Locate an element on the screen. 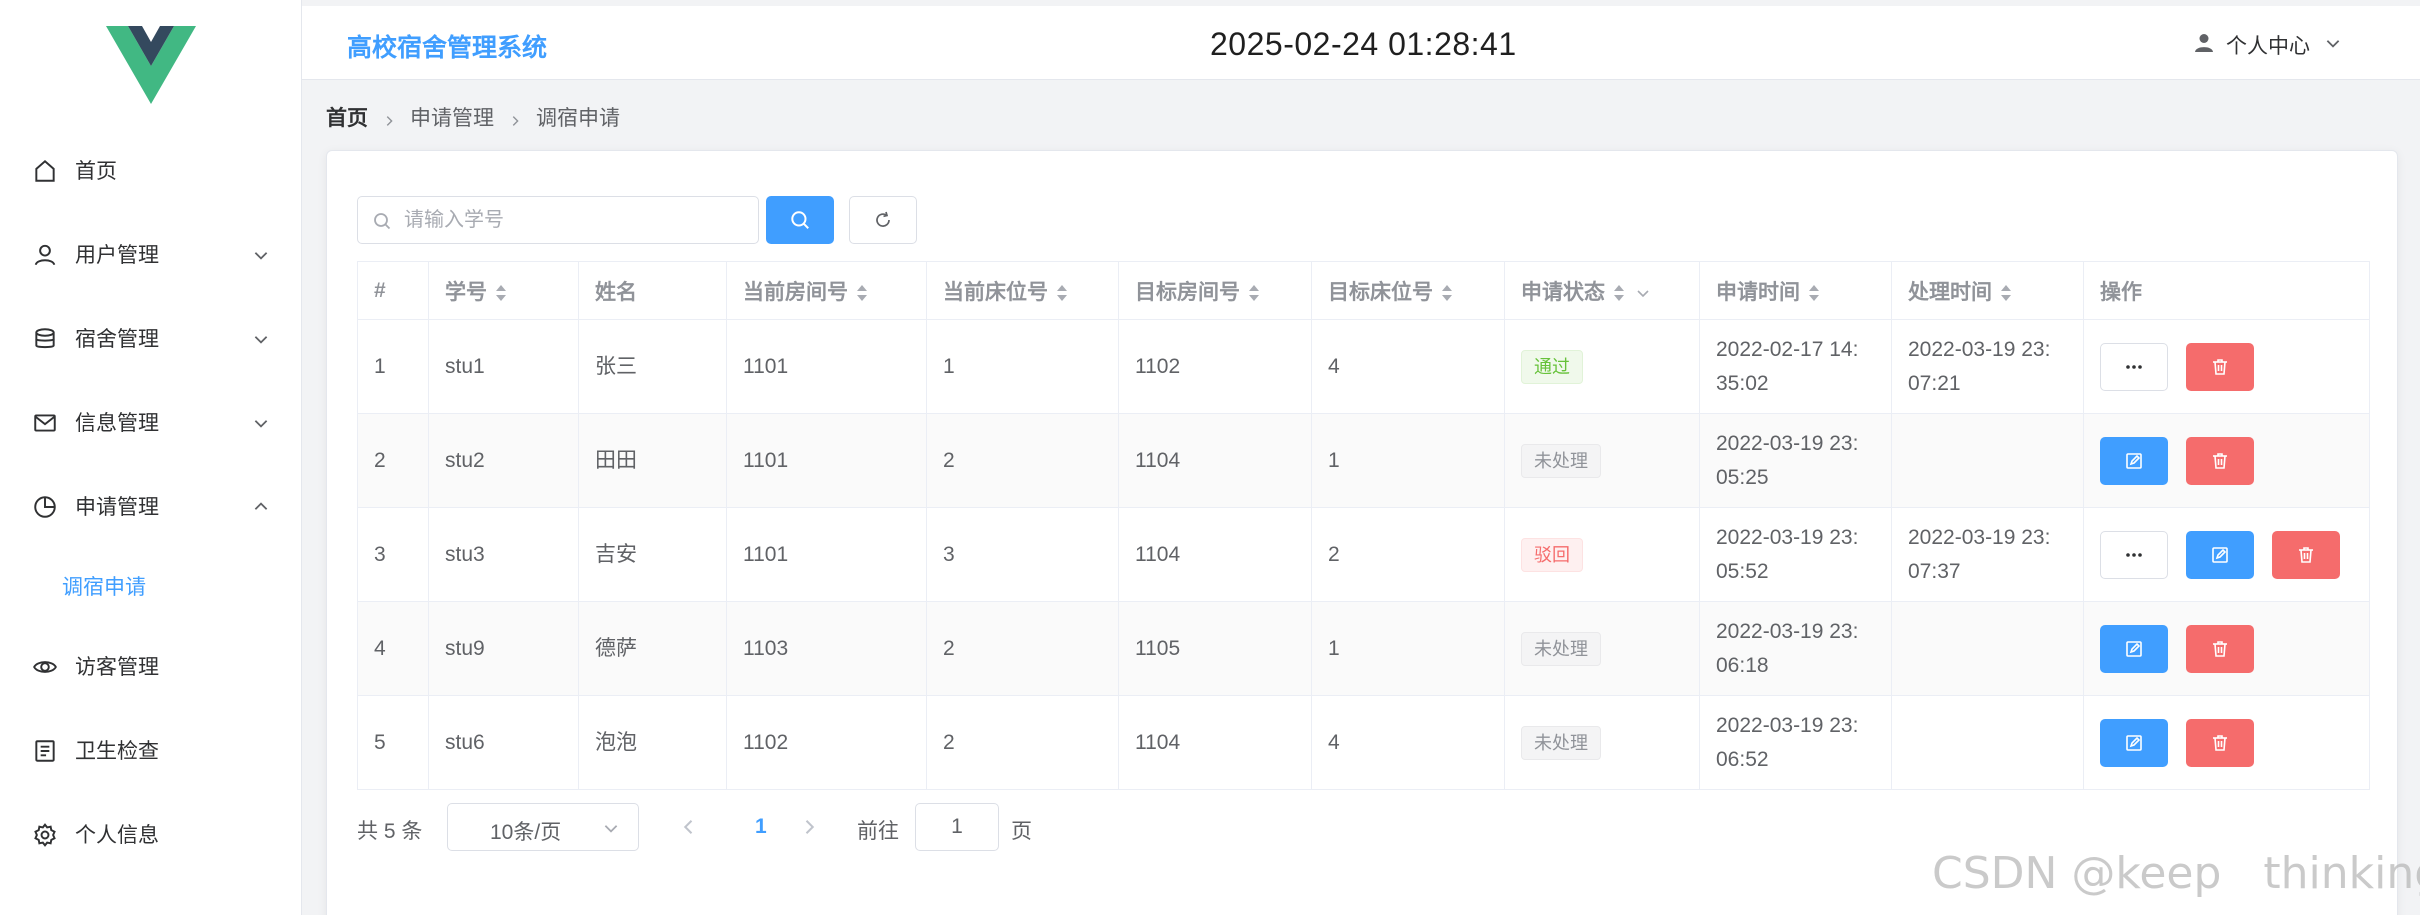 Image resolution: width=2420 pixels, height=915 pixels. sidebar-item-label: 用户管理 is located at coordinates (117, 255).